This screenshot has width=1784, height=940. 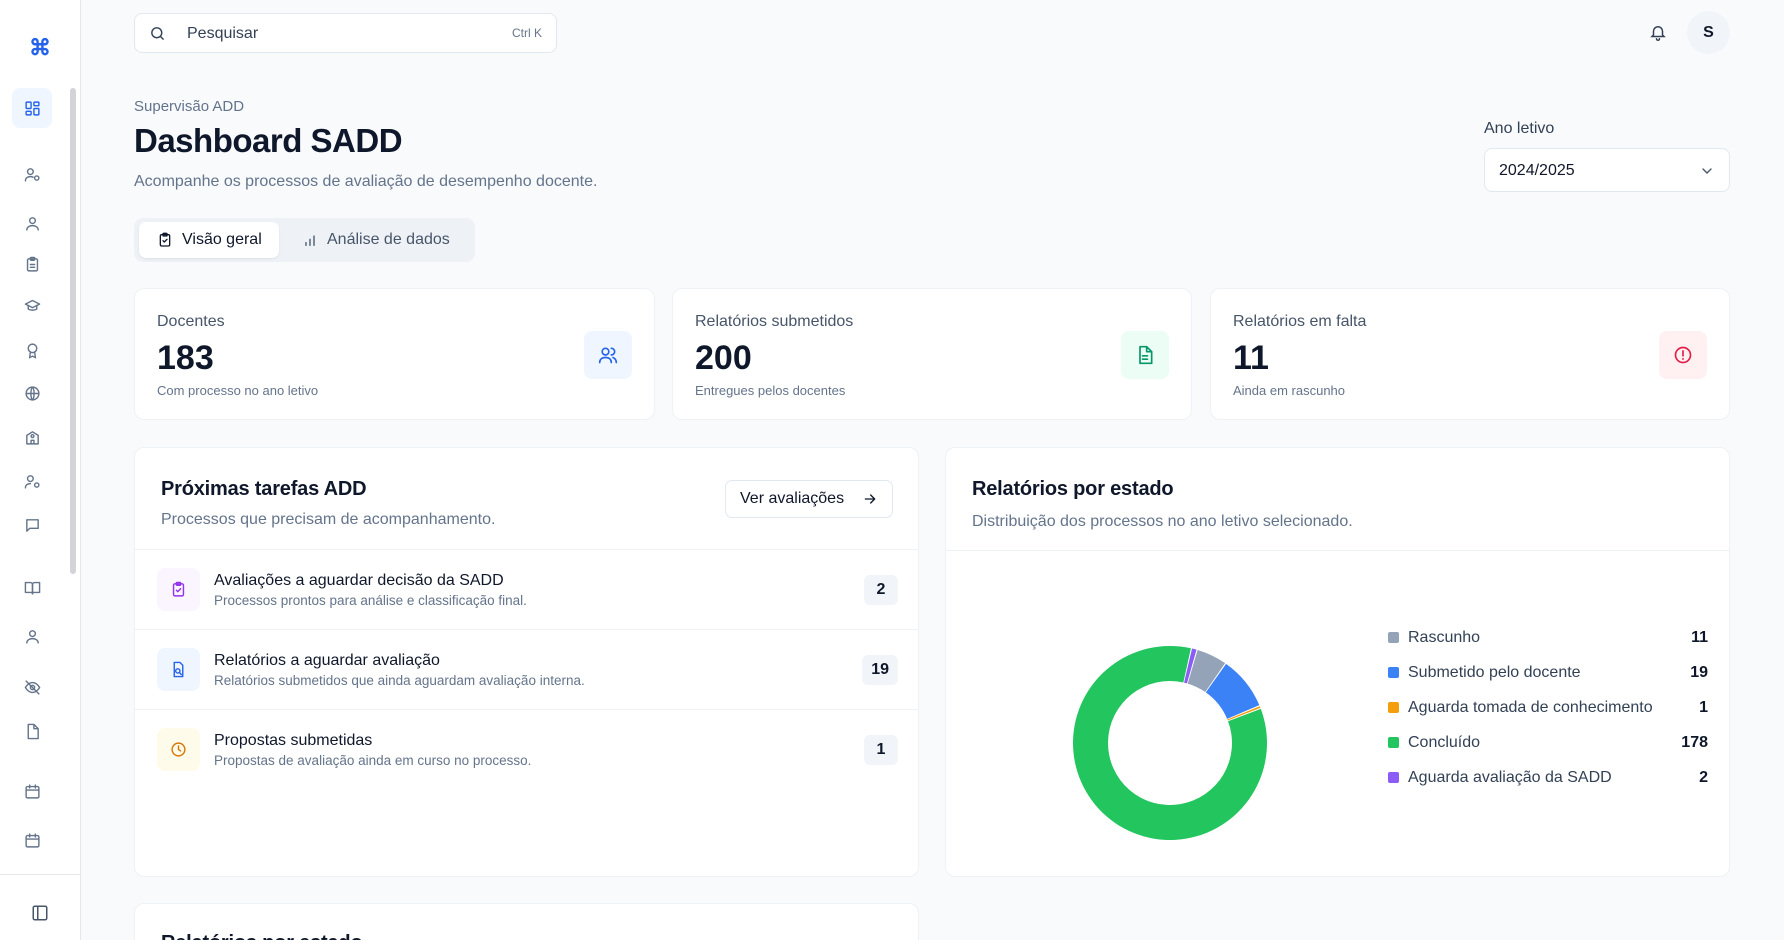 I want to click on sidebar-item-calendar, so click(x=32, y=791).